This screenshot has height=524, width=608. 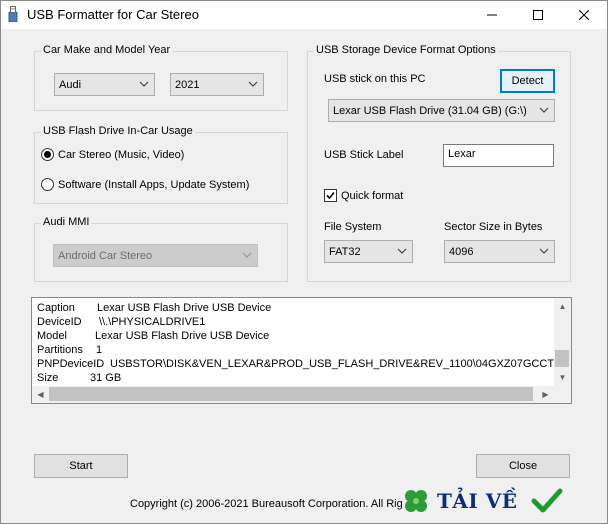 What do you see at coordinates (48, 378) in the screenshot?
I see `info-key: Size` at bounding box center [48, 378].